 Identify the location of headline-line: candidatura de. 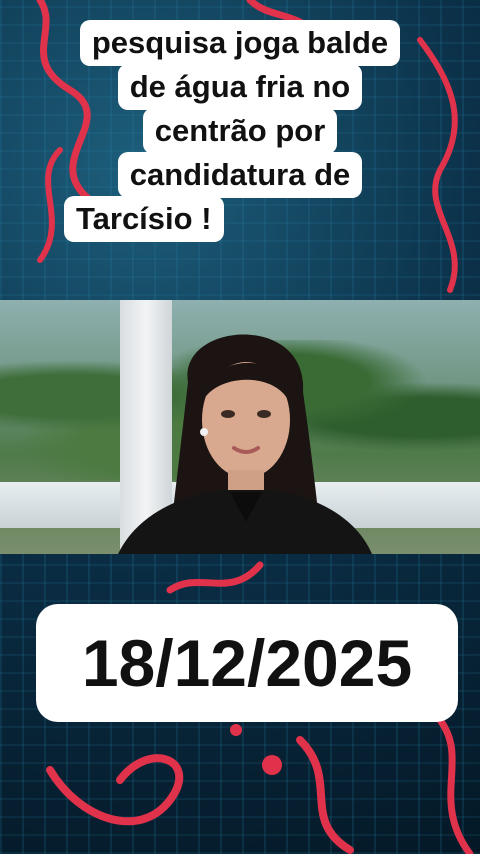
(240, 175).